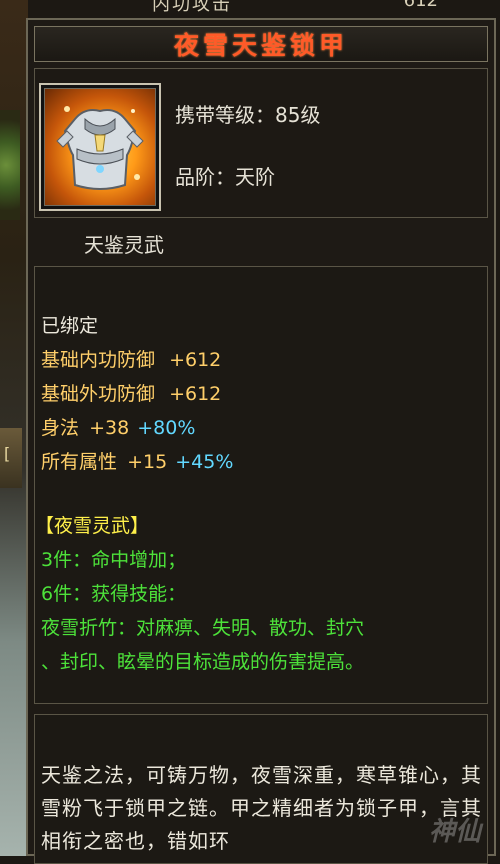  I want to click on previous-tooltip-fragment: 内功攻击 612, so click(310, 7).